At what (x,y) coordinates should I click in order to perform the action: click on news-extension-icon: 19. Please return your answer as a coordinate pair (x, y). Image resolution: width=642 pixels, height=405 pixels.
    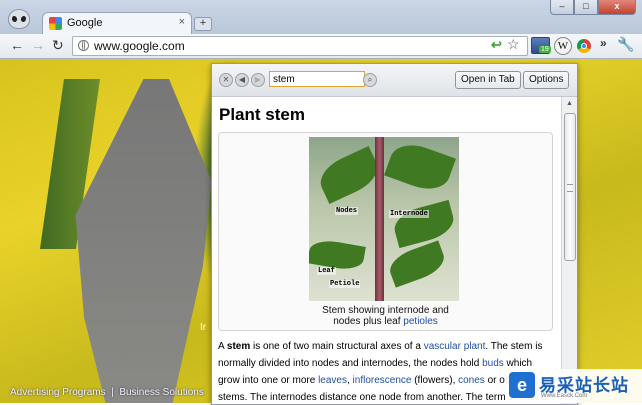
    Looking at the image, I should click on (541, 45).